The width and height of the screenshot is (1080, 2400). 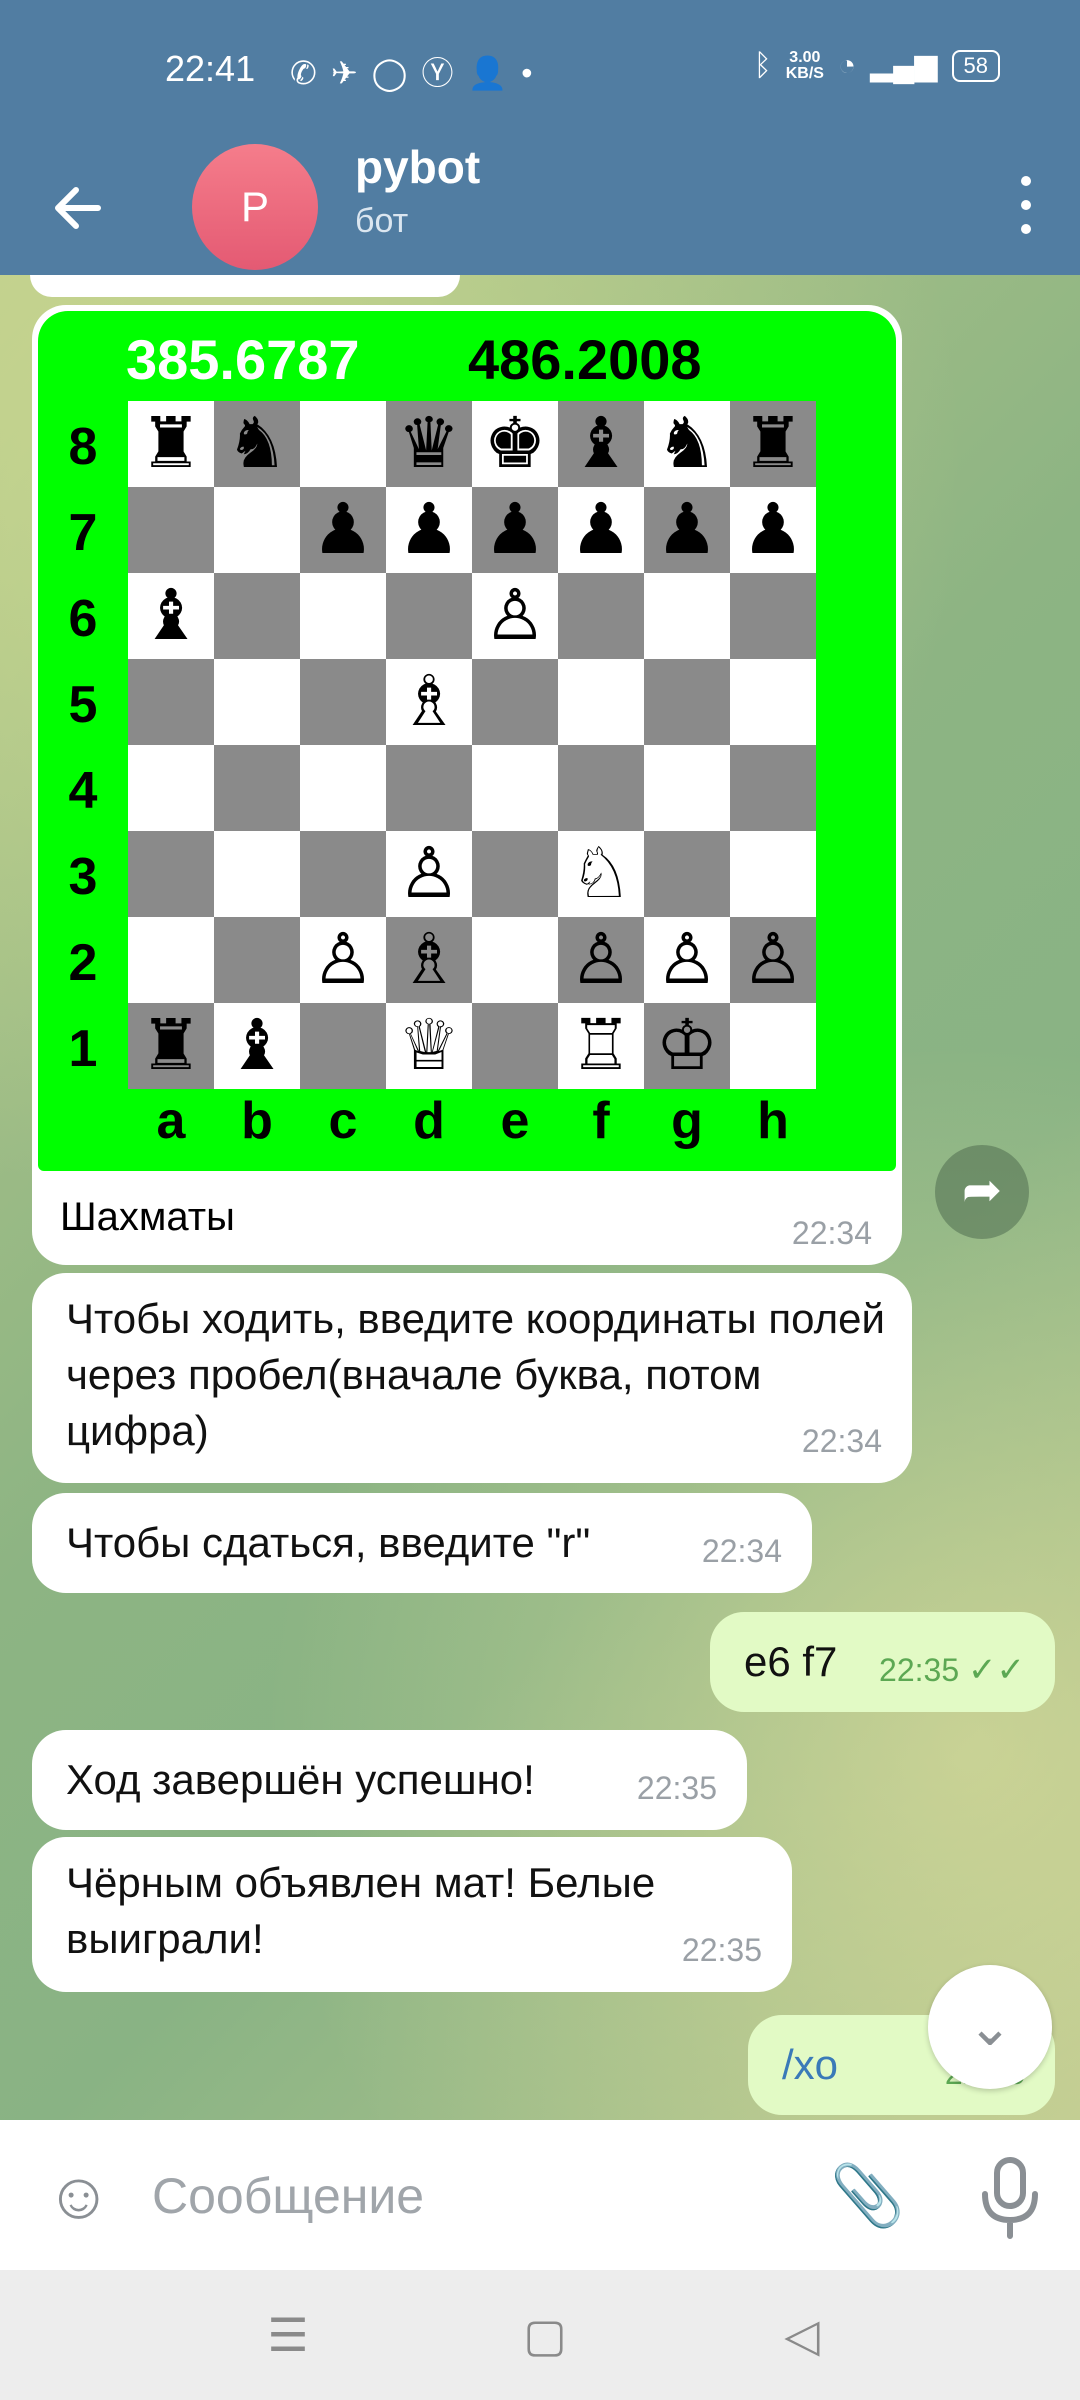 I want to click on board-square: ♗, so click(x=429, y=702).